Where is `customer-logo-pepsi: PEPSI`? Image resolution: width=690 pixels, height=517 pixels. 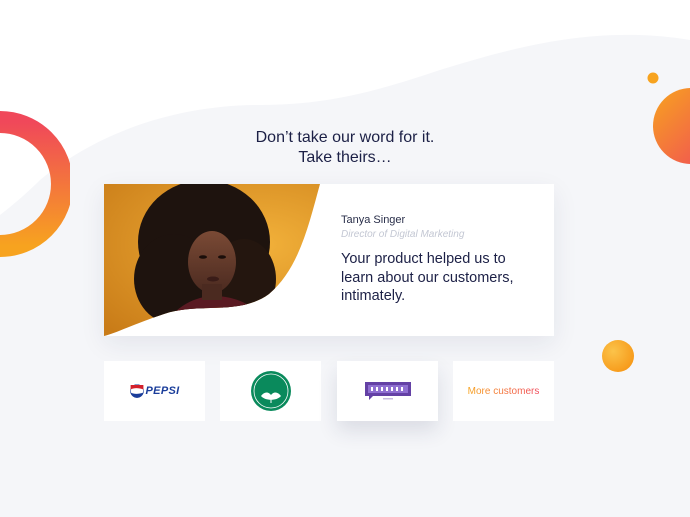
customer-logo-pepsi: PEPSI is located at coordinates (154, 391).